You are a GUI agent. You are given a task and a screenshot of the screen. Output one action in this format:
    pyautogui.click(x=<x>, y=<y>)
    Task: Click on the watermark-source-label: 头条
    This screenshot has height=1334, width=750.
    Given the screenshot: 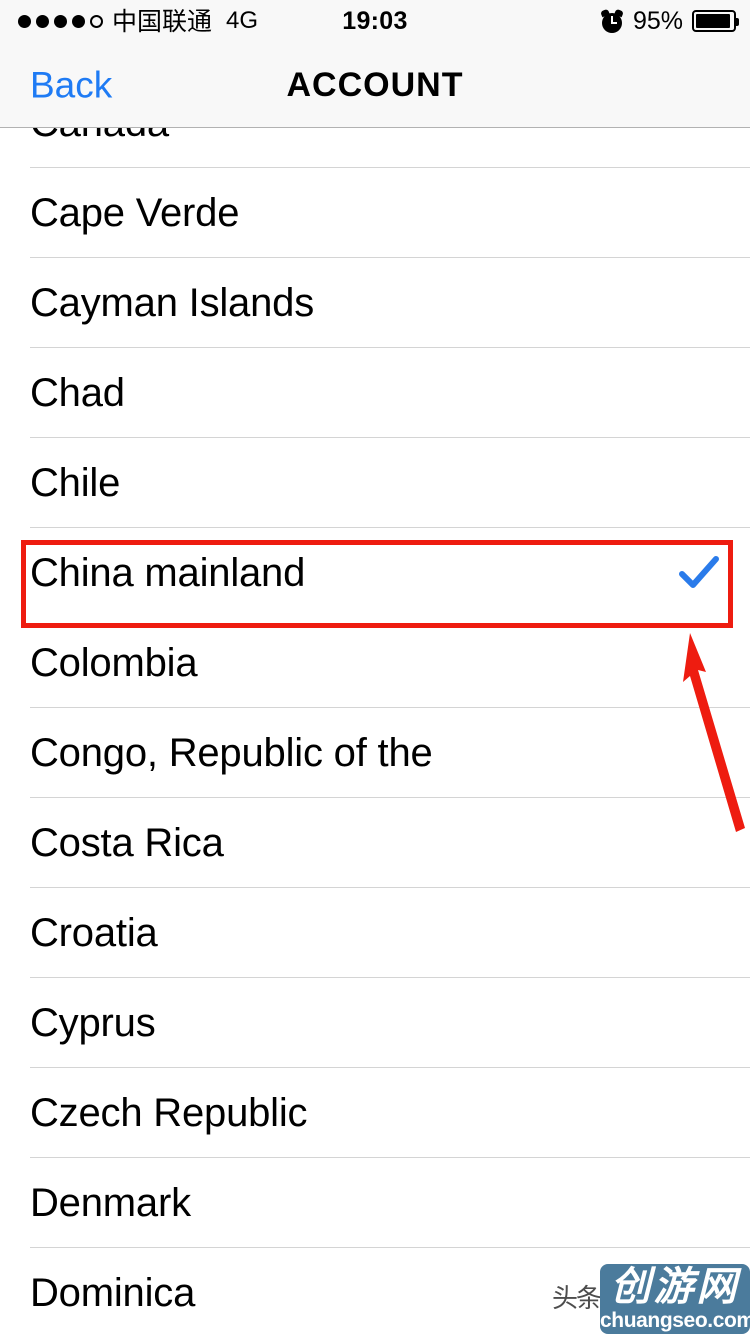 What is the action you would take?
    pyautogui.click(x=577, y=1299)
    